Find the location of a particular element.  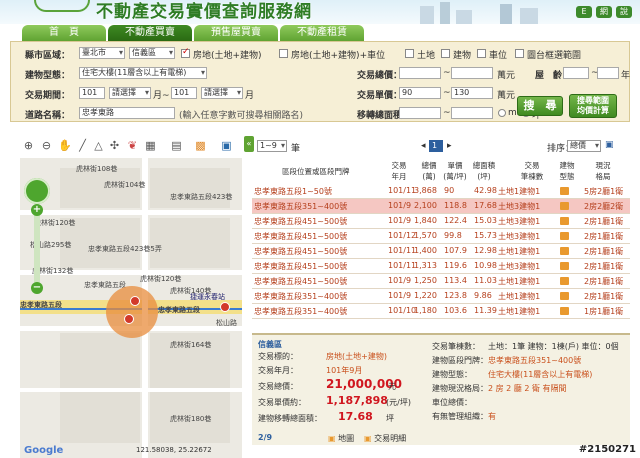

list-export-icon: ▣ is located at coordinates (609, 145).